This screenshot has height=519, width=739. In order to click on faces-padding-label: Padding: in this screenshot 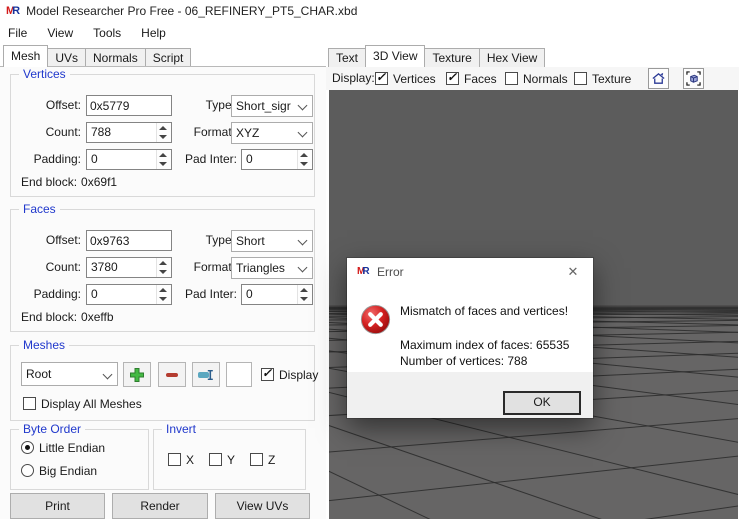, I will do `click(57, 294)`.